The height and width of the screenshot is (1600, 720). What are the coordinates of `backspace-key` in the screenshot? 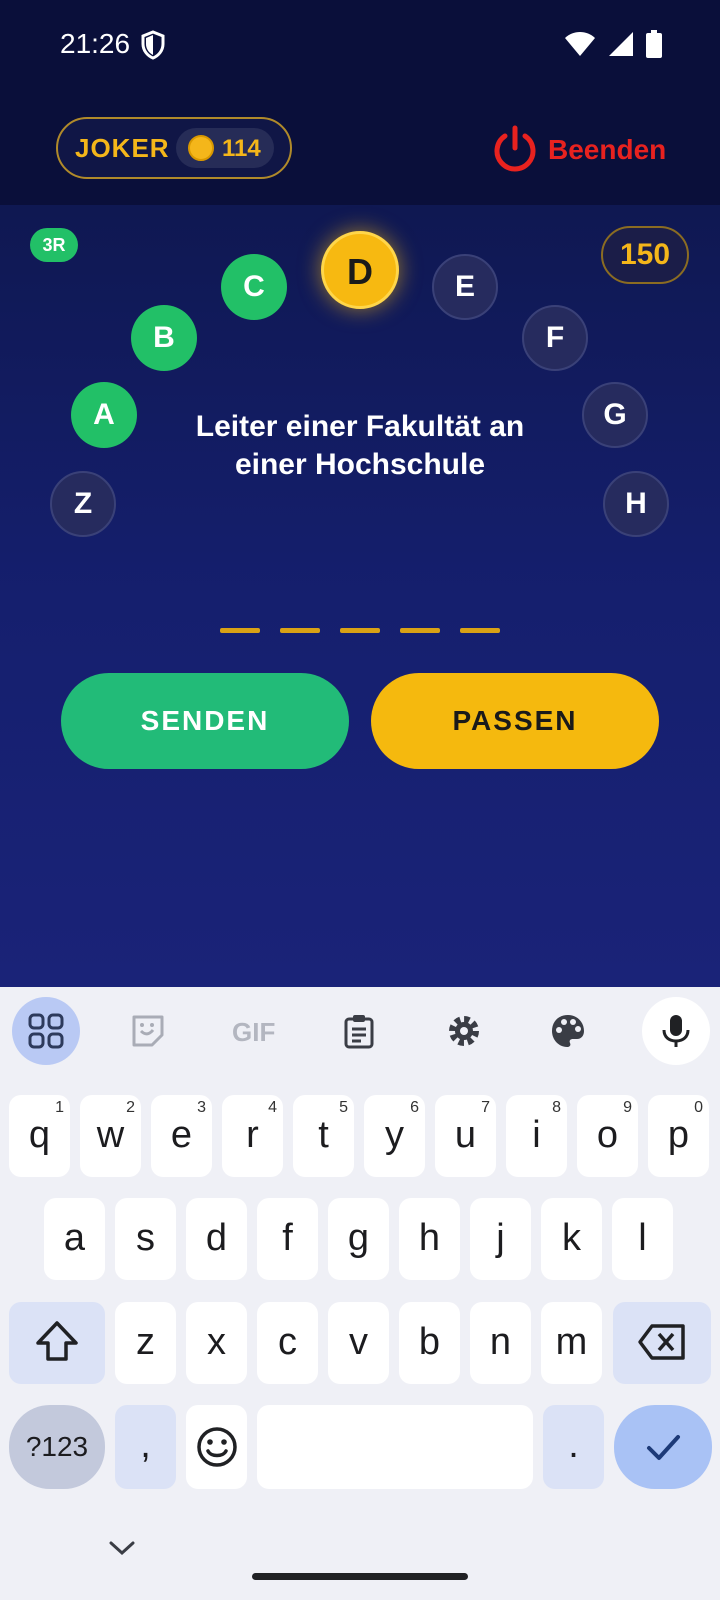 It's located at (662, 1343).